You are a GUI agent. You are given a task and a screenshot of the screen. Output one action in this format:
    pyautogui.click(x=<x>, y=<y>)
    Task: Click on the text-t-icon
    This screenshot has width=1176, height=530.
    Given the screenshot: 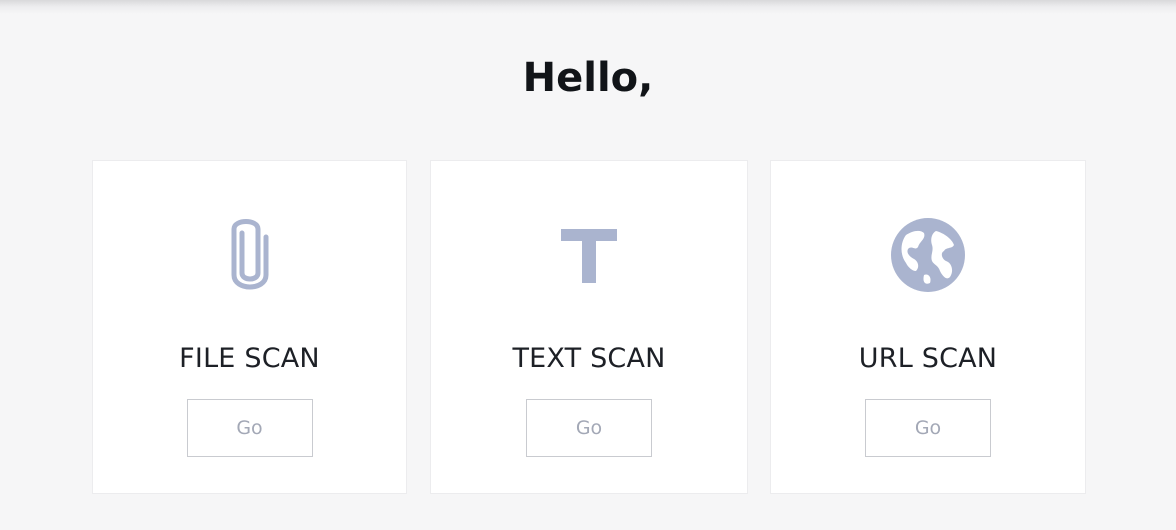 What is the action you would take?
    pyautogui.click(x=589, y=255)
    